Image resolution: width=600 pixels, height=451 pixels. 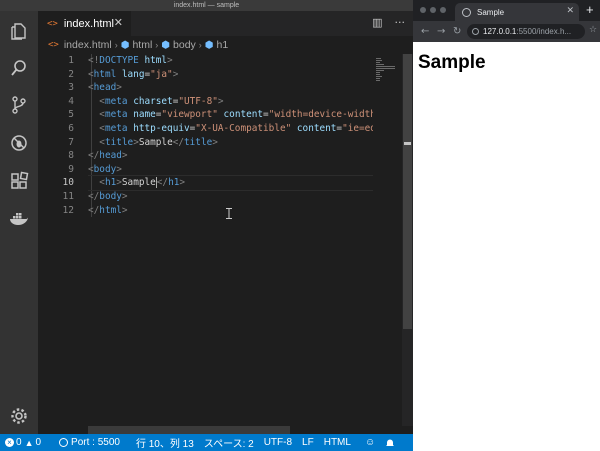 I want to click on breadcrumb-item-file: index.html, so click(x=88, y=45).